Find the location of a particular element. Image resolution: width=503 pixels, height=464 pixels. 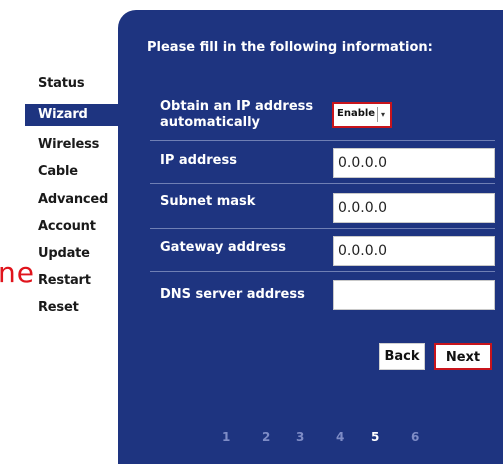

sidebar-item-reset: Reset is located at coordinates (58, 307).